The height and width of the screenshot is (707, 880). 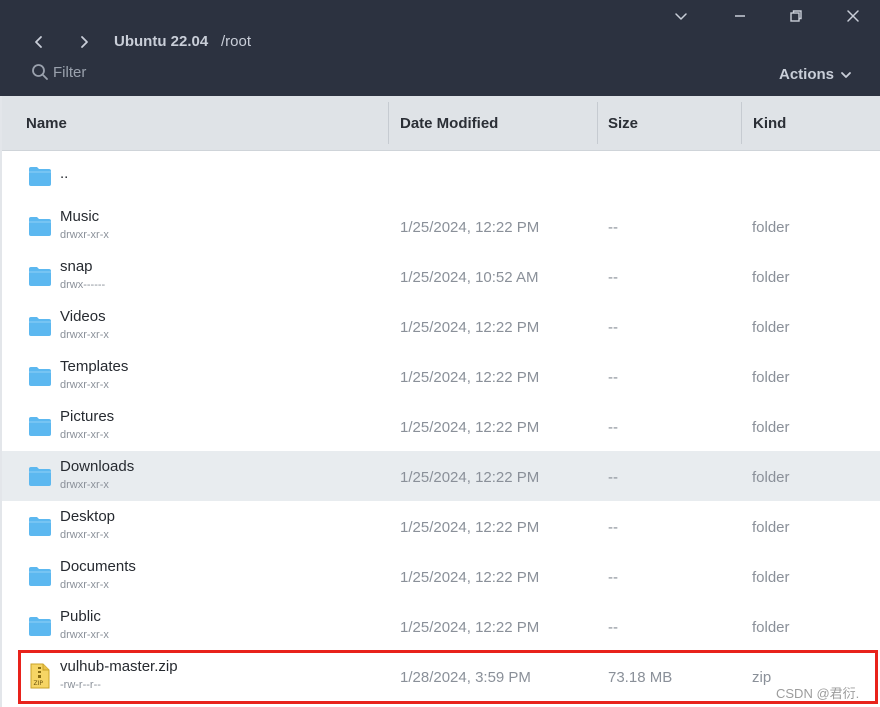 I want to click on close-button, so click(x=853, y=16).